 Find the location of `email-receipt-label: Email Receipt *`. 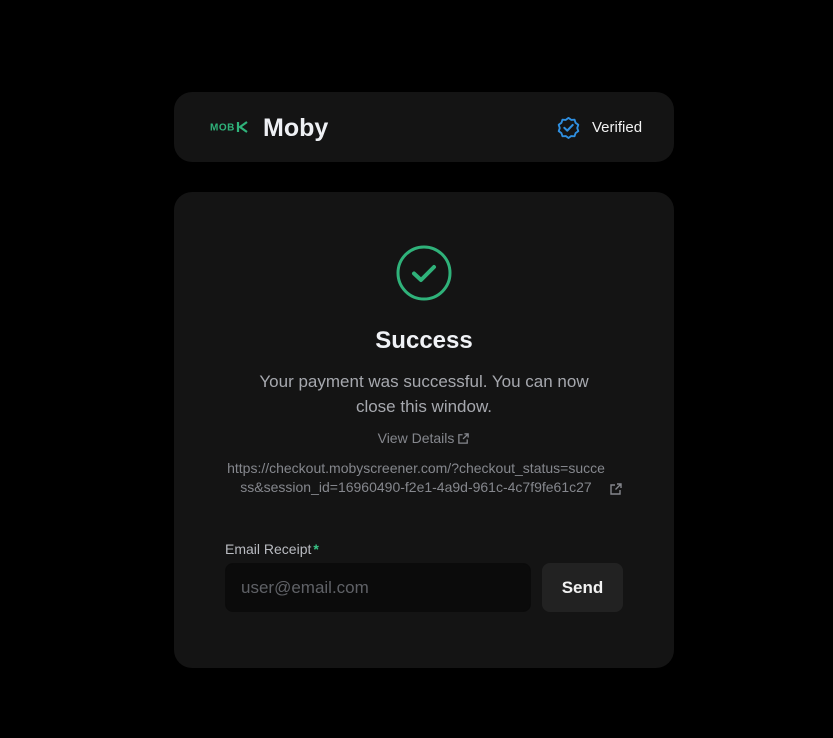

email-receipt-label: Email Receipt * is located at coordinates (272, 549).